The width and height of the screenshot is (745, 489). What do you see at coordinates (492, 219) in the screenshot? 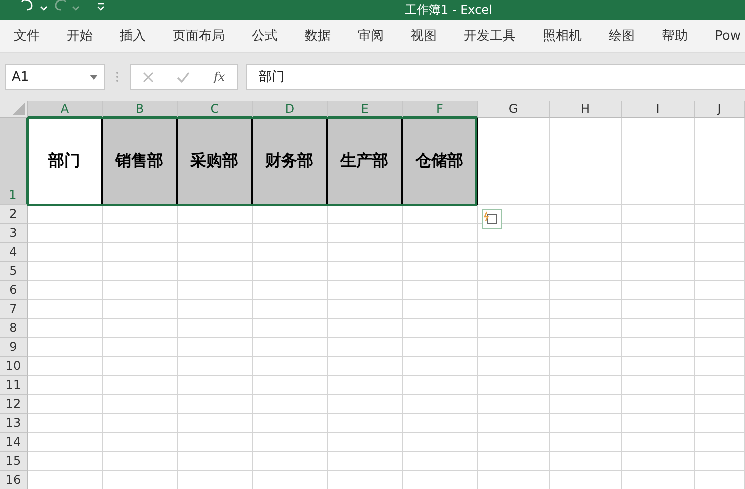
I see `paste-options-icon` at bounding box center [492, 219].